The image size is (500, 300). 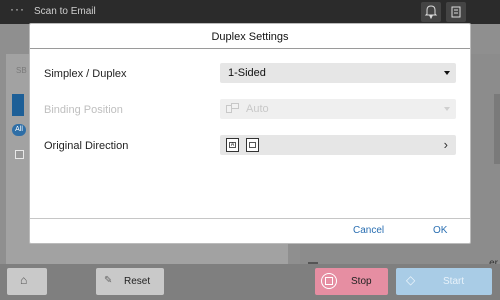 What do you see at coordinates (24, 280) in the screenshot?
I see `home-icon: ⌂` at bounding box center [24, 280].